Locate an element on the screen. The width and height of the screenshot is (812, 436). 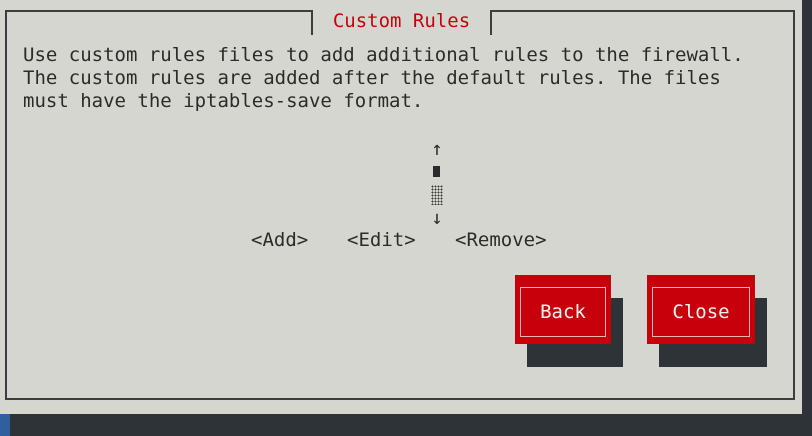
close-button: Close is located at coordinates (701, 309).